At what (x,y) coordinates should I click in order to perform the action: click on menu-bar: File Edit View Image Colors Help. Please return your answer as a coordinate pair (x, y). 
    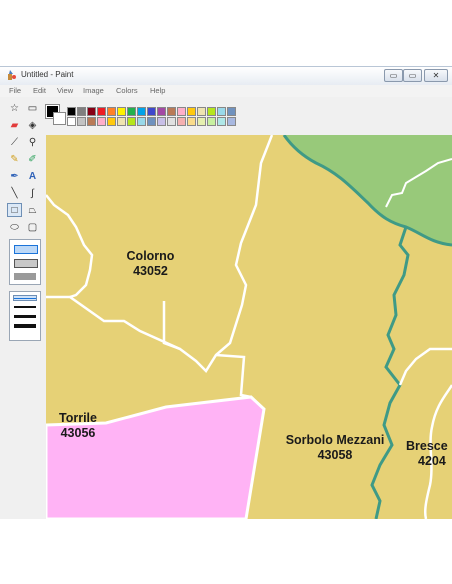
    Looking at the image, I should click on (226, 91).